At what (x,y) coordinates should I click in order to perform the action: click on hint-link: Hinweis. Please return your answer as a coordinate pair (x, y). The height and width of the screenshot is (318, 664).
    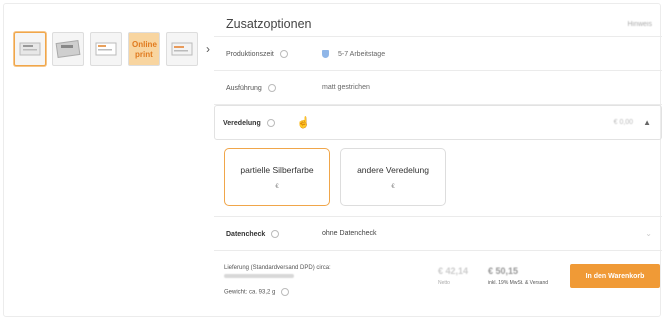
    Looking at the image, I should click on (644, 24).